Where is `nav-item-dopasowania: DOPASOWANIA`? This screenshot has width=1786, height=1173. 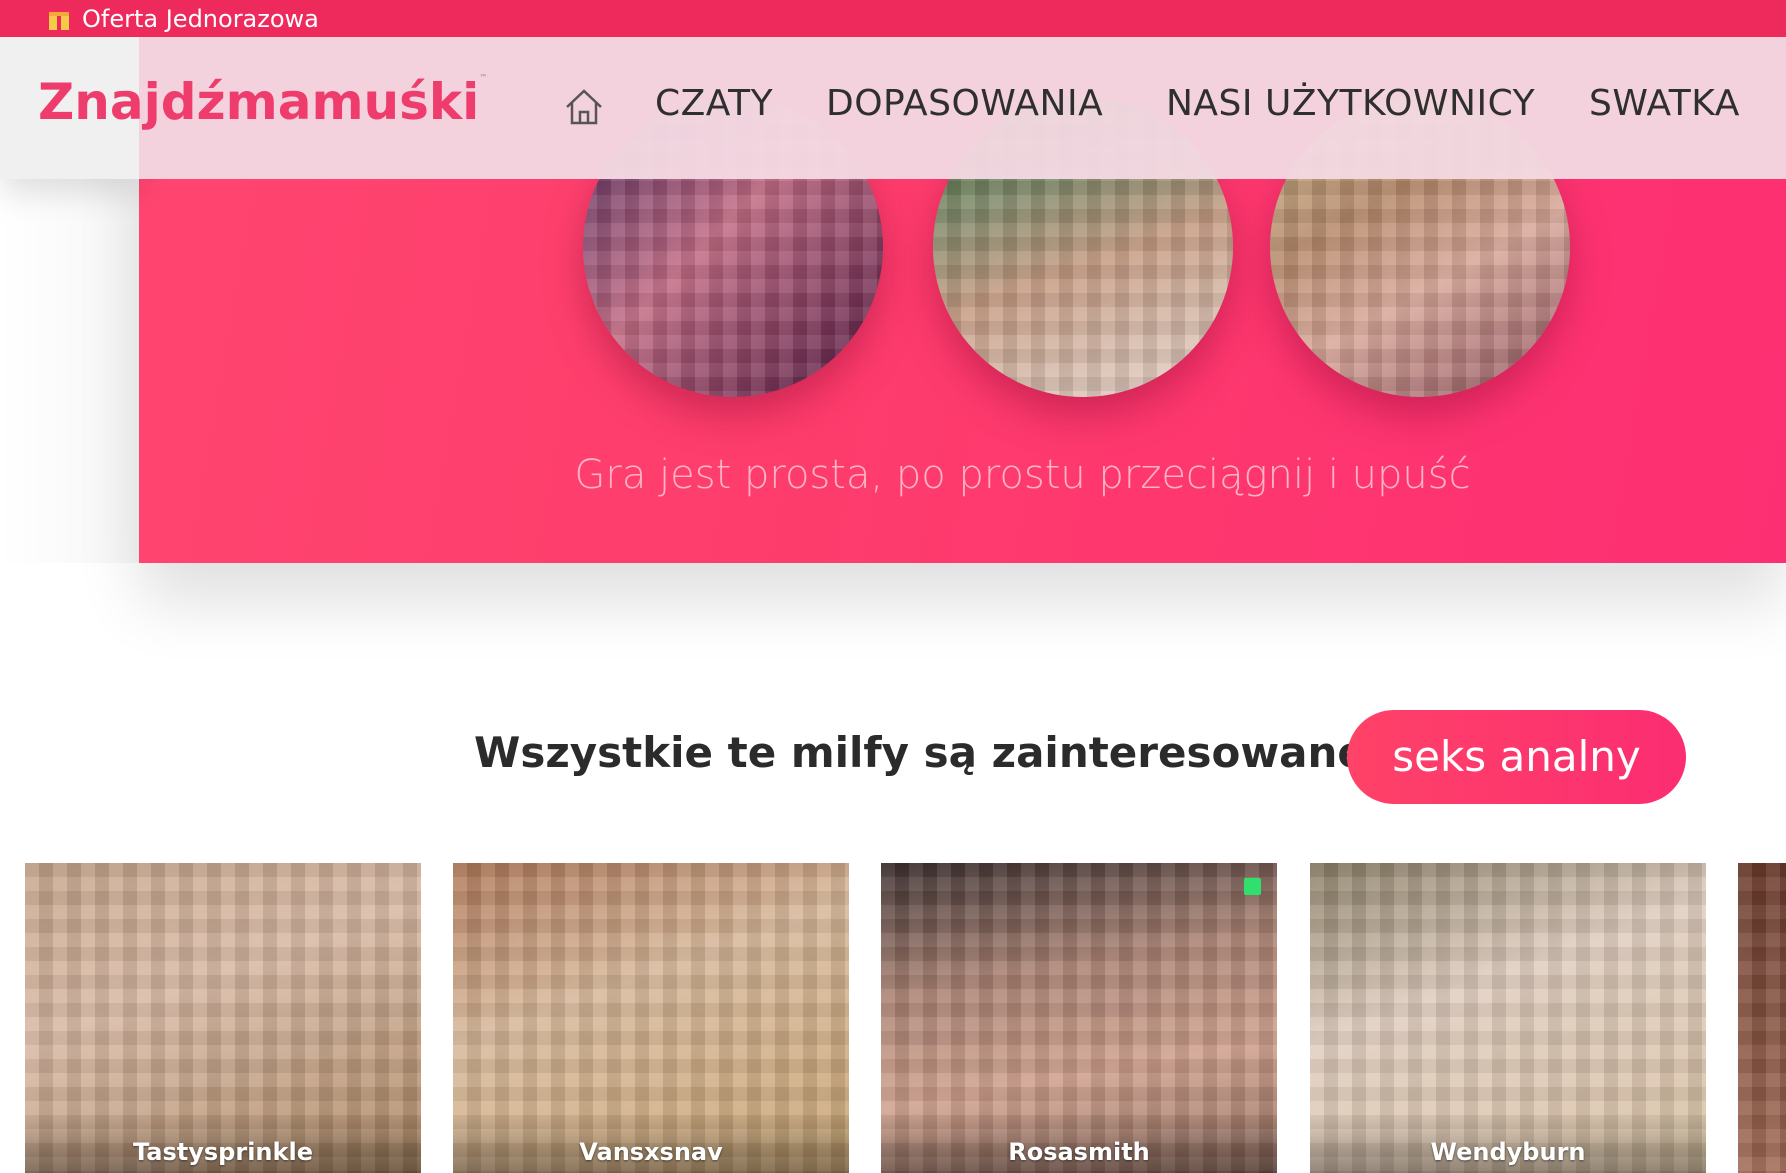 nav-item-dopasowania: DOPASOWANIA is located at coordinates (964, 103).